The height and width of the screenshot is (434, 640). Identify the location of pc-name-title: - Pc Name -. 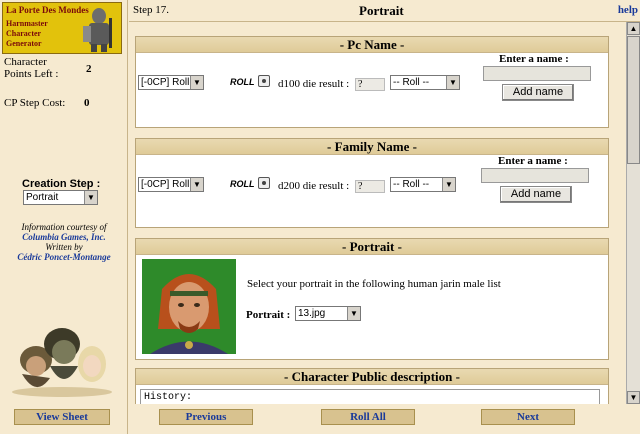
(372, 45).